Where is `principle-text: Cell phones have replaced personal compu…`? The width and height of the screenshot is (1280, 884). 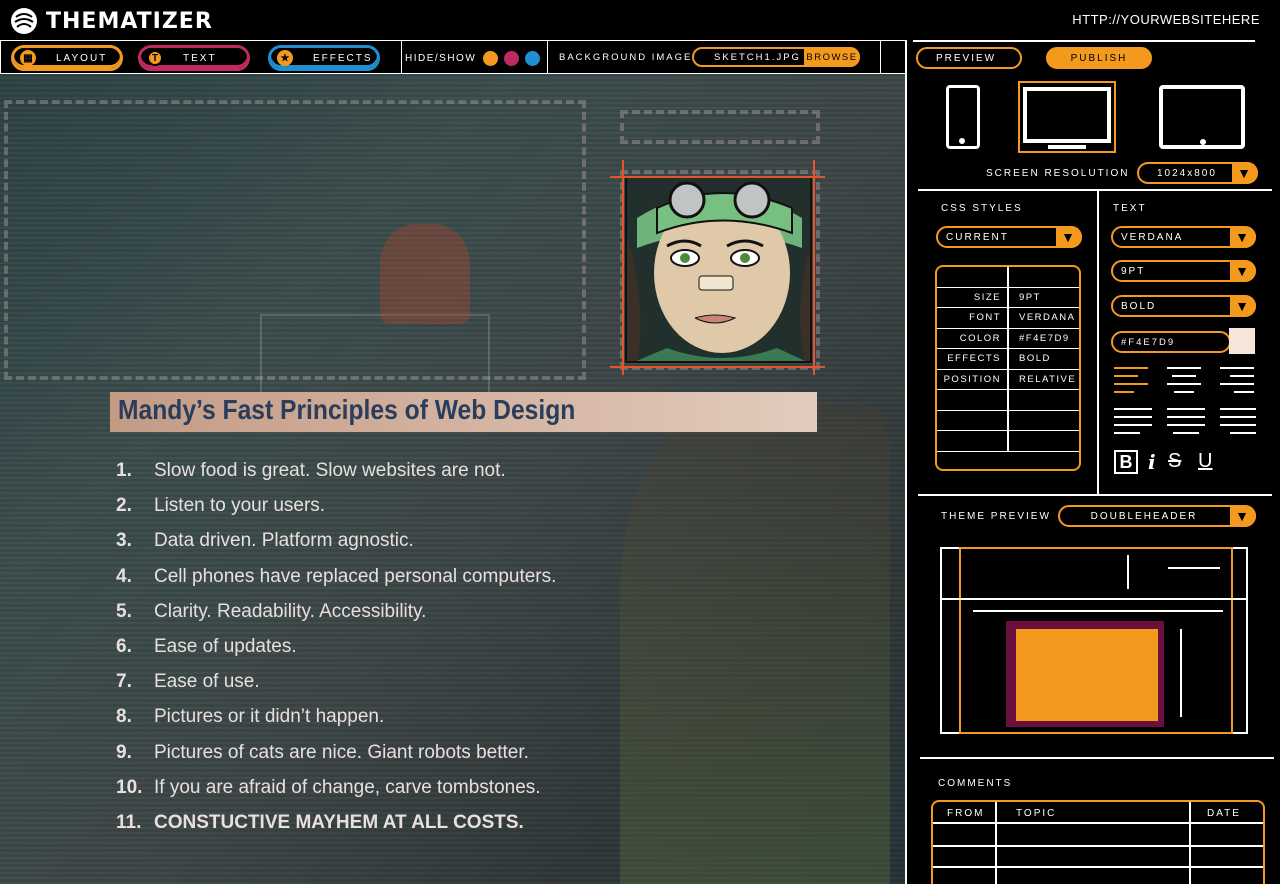
principle-text: Cell phones have replaced personal compu… is located at coordinates (355, 576).